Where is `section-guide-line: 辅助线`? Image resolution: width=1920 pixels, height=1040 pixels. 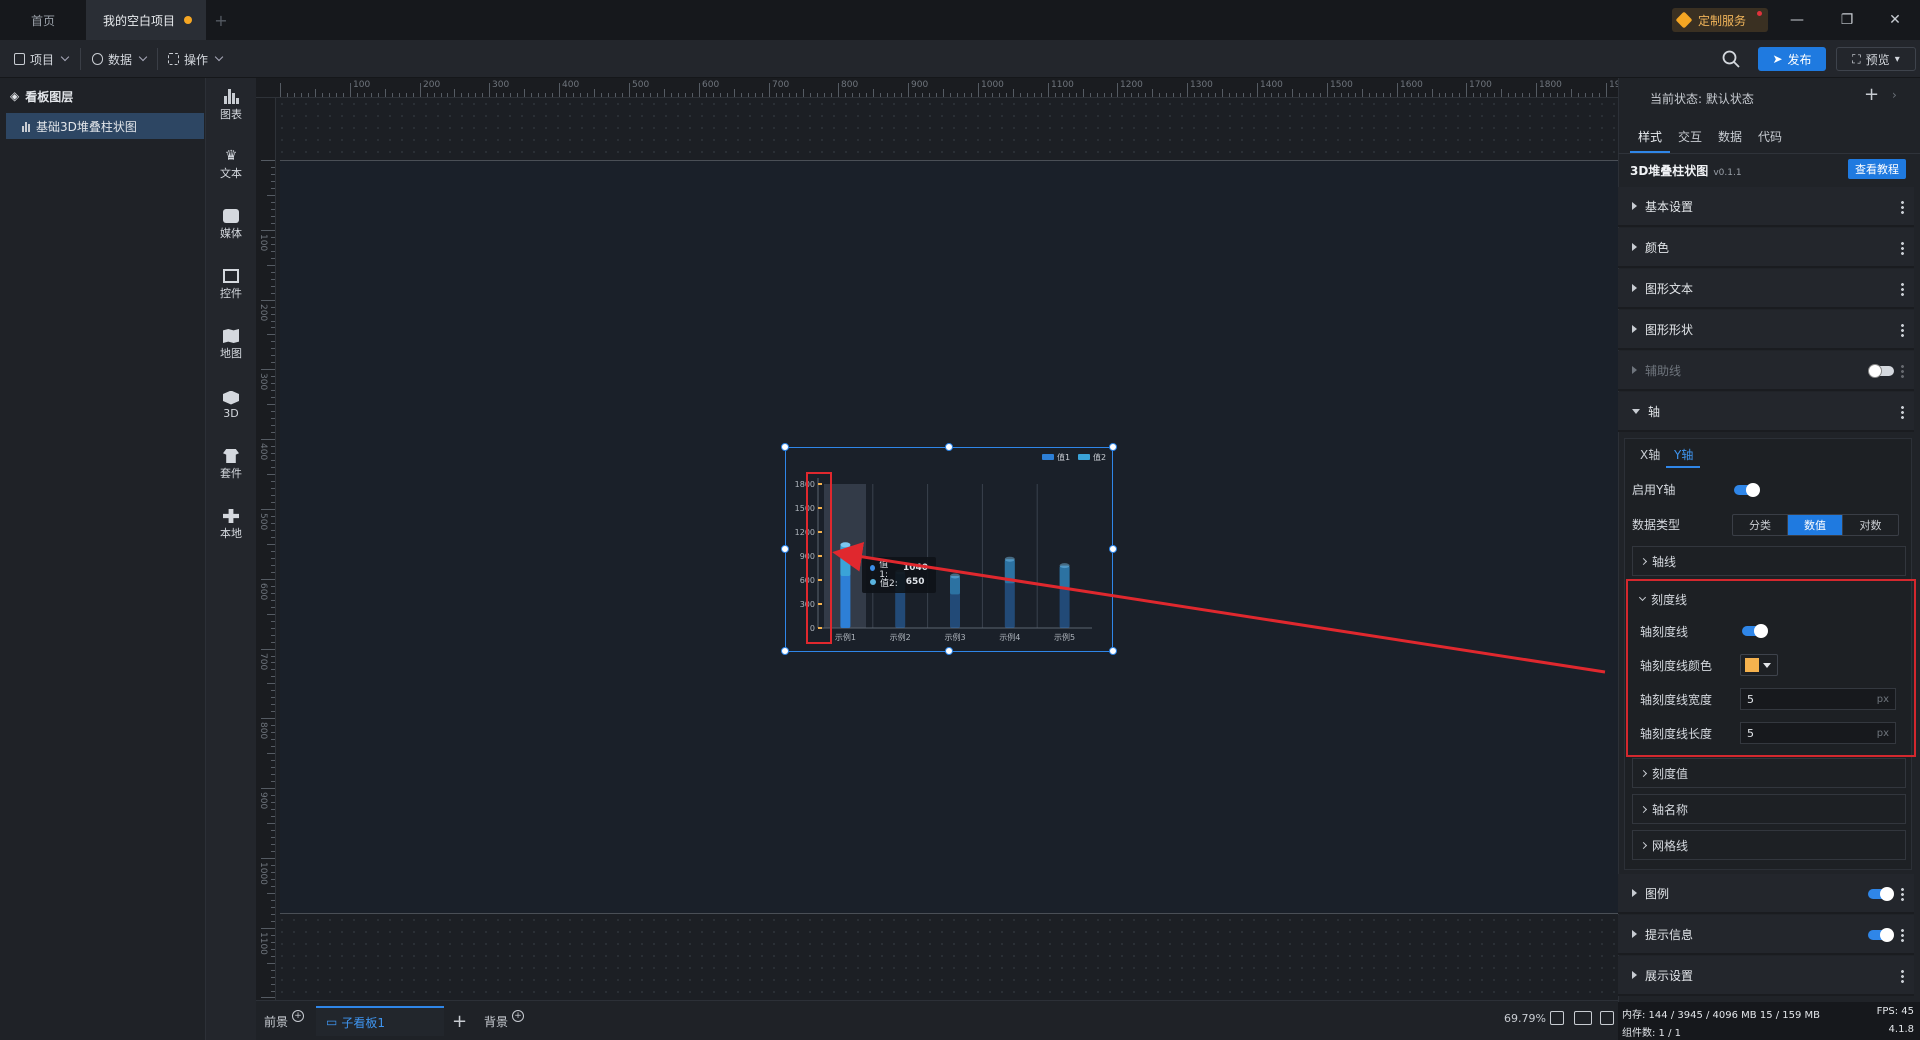 section-guide-line: 辅助线 is located at coordinates (1766, 371).